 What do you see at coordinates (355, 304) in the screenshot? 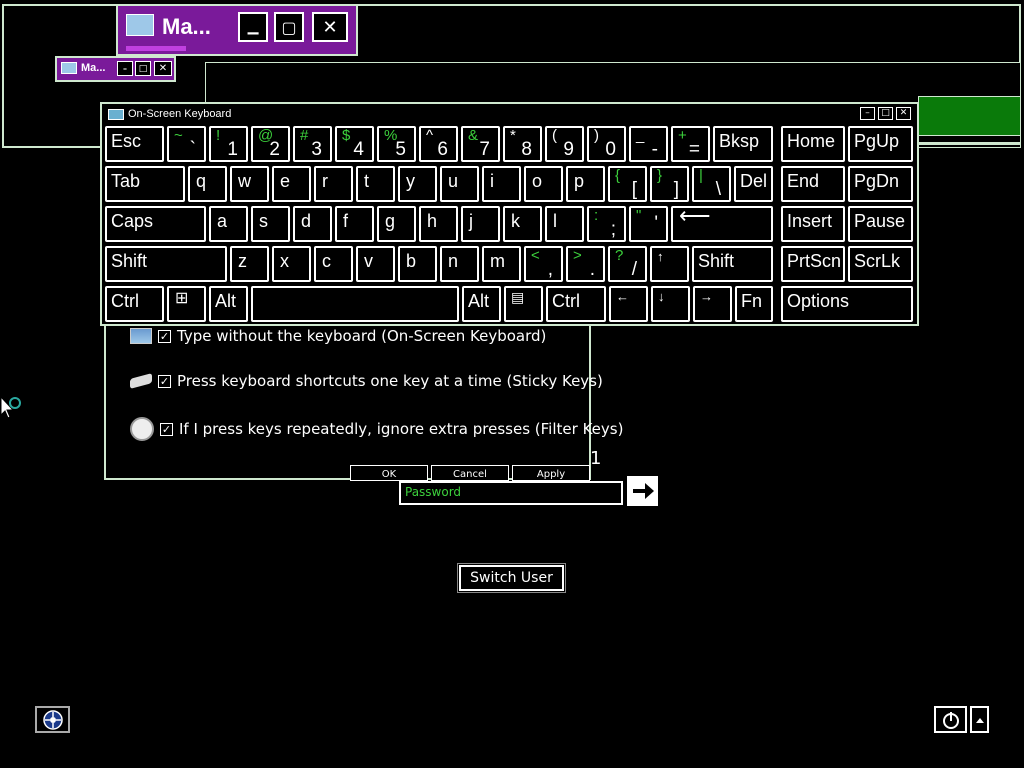
I see `key-space` at bounding box center [355, 304].